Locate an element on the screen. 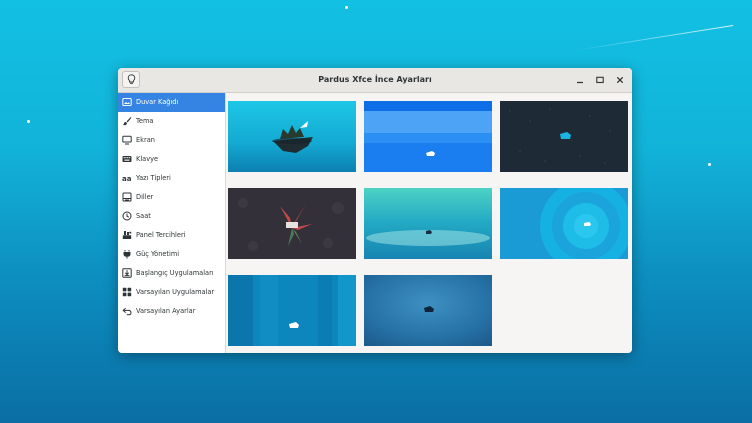 Image resolution: width=752 pixels, height=423 pixels. maximize-button is located at coordinates (600, 80).